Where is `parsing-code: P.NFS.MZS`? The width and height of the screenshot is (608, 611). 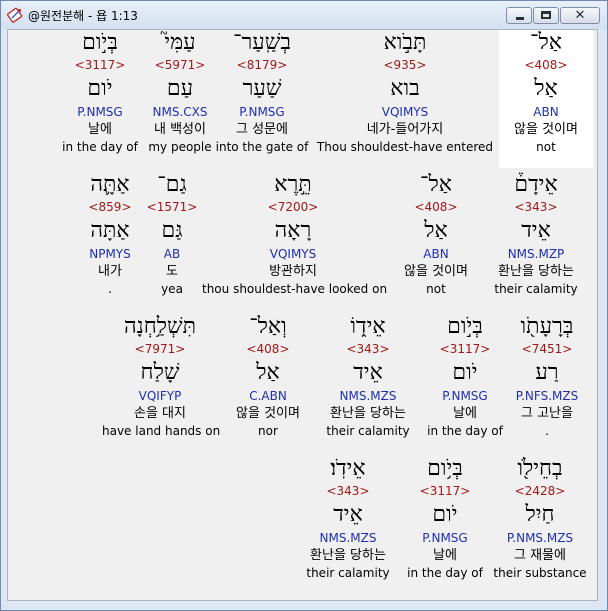 parsing-code: P.NFS.MZS is located at coordinates (547, 396).